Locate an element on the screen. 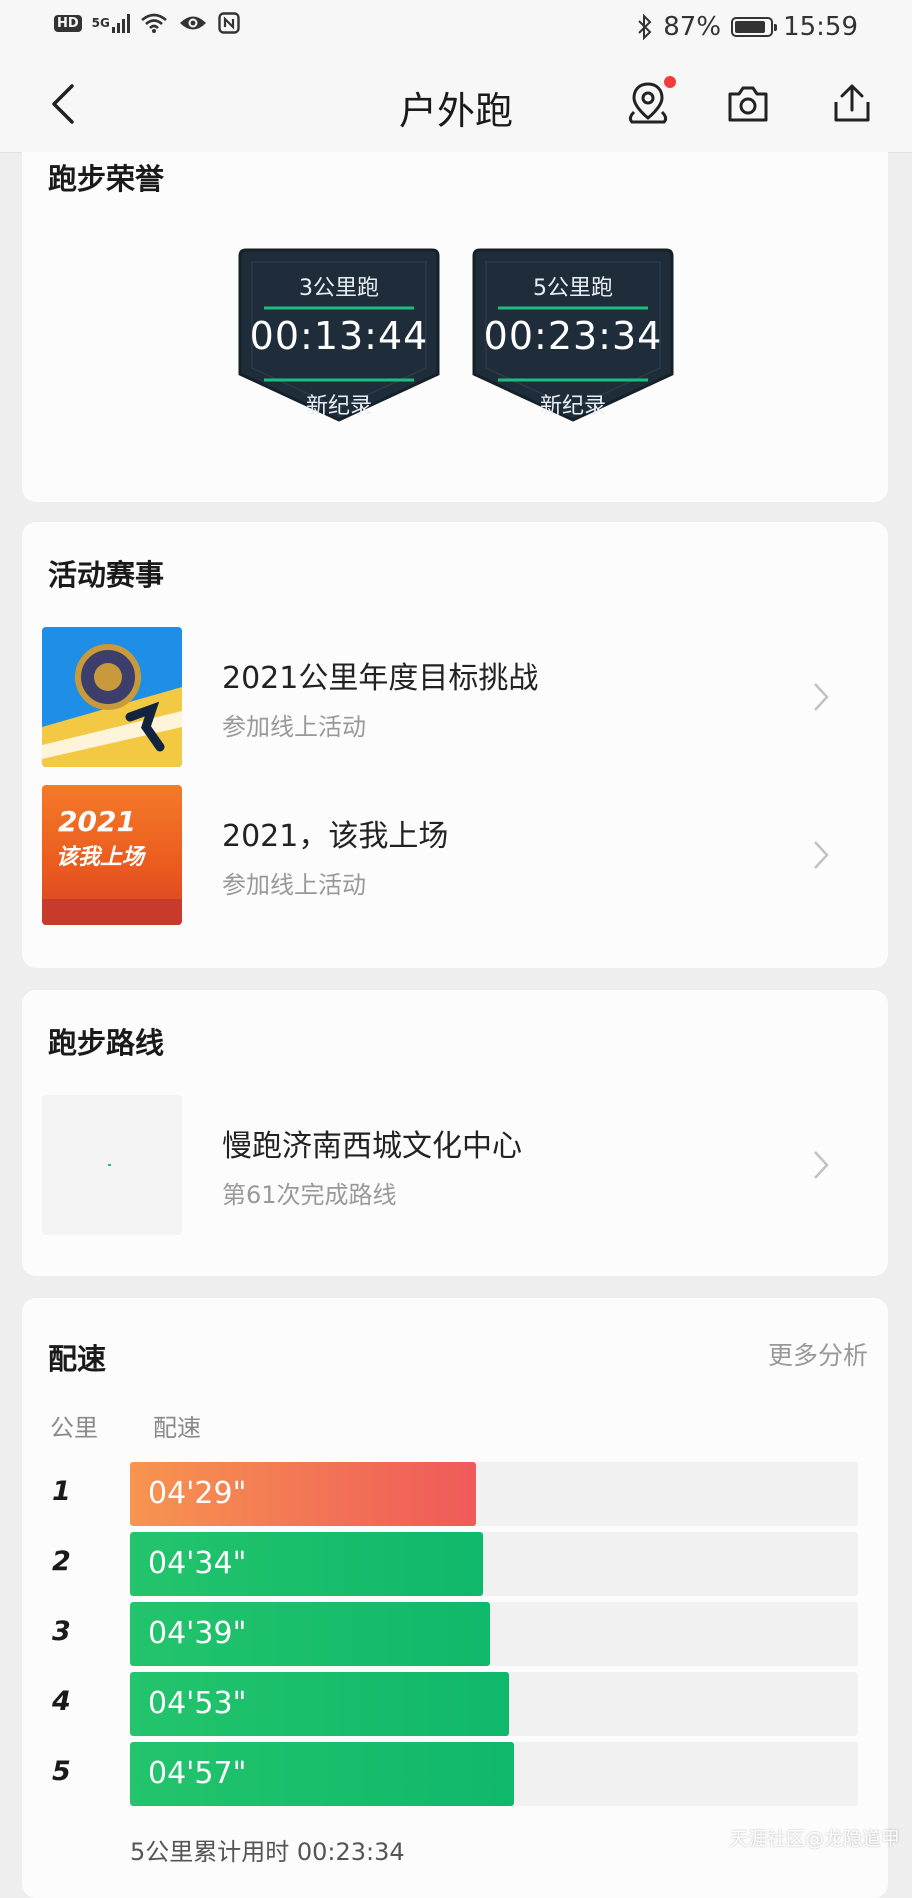  pace-bar-track: 04'34" is located at coordinates (494, 1564).